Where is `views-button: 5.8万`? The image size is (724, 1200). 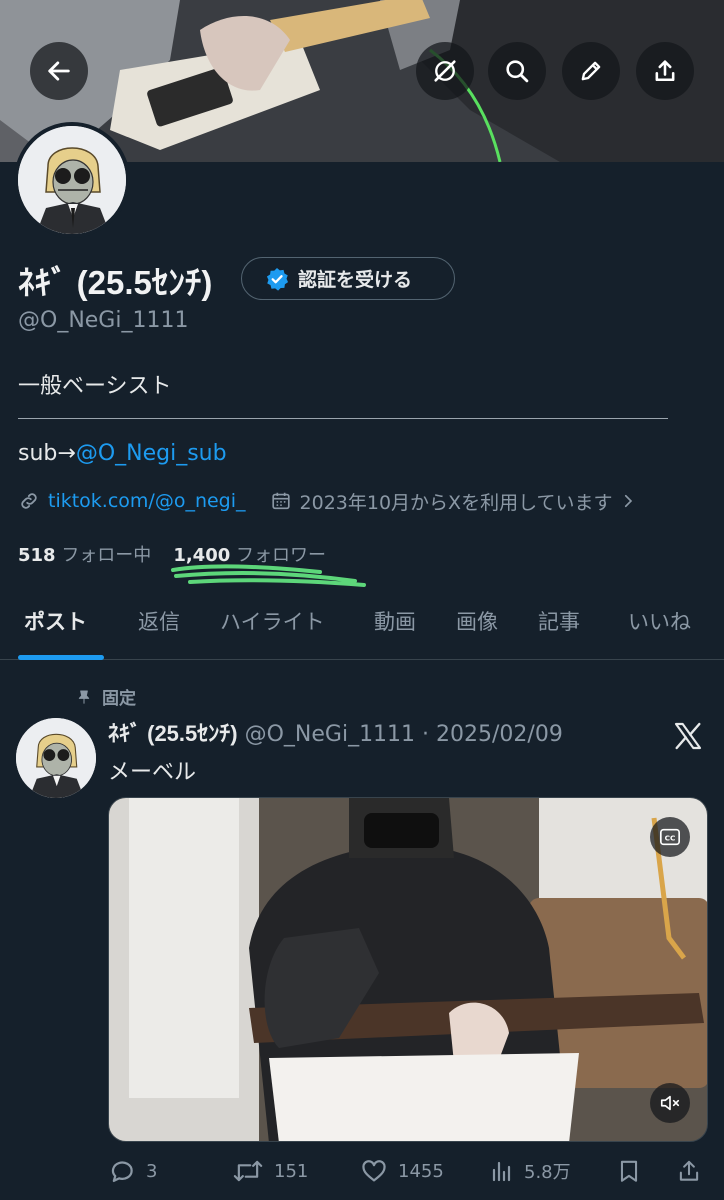
views-button: 5.8万 is located at coordinates (530, 1171).